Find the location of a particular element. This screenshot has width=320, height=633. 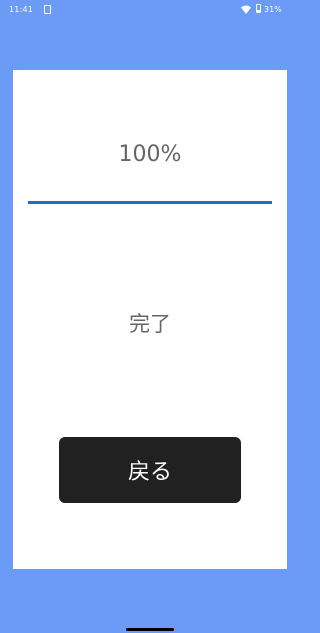

status-time: 11:41 is located at coordinates (21, 9).